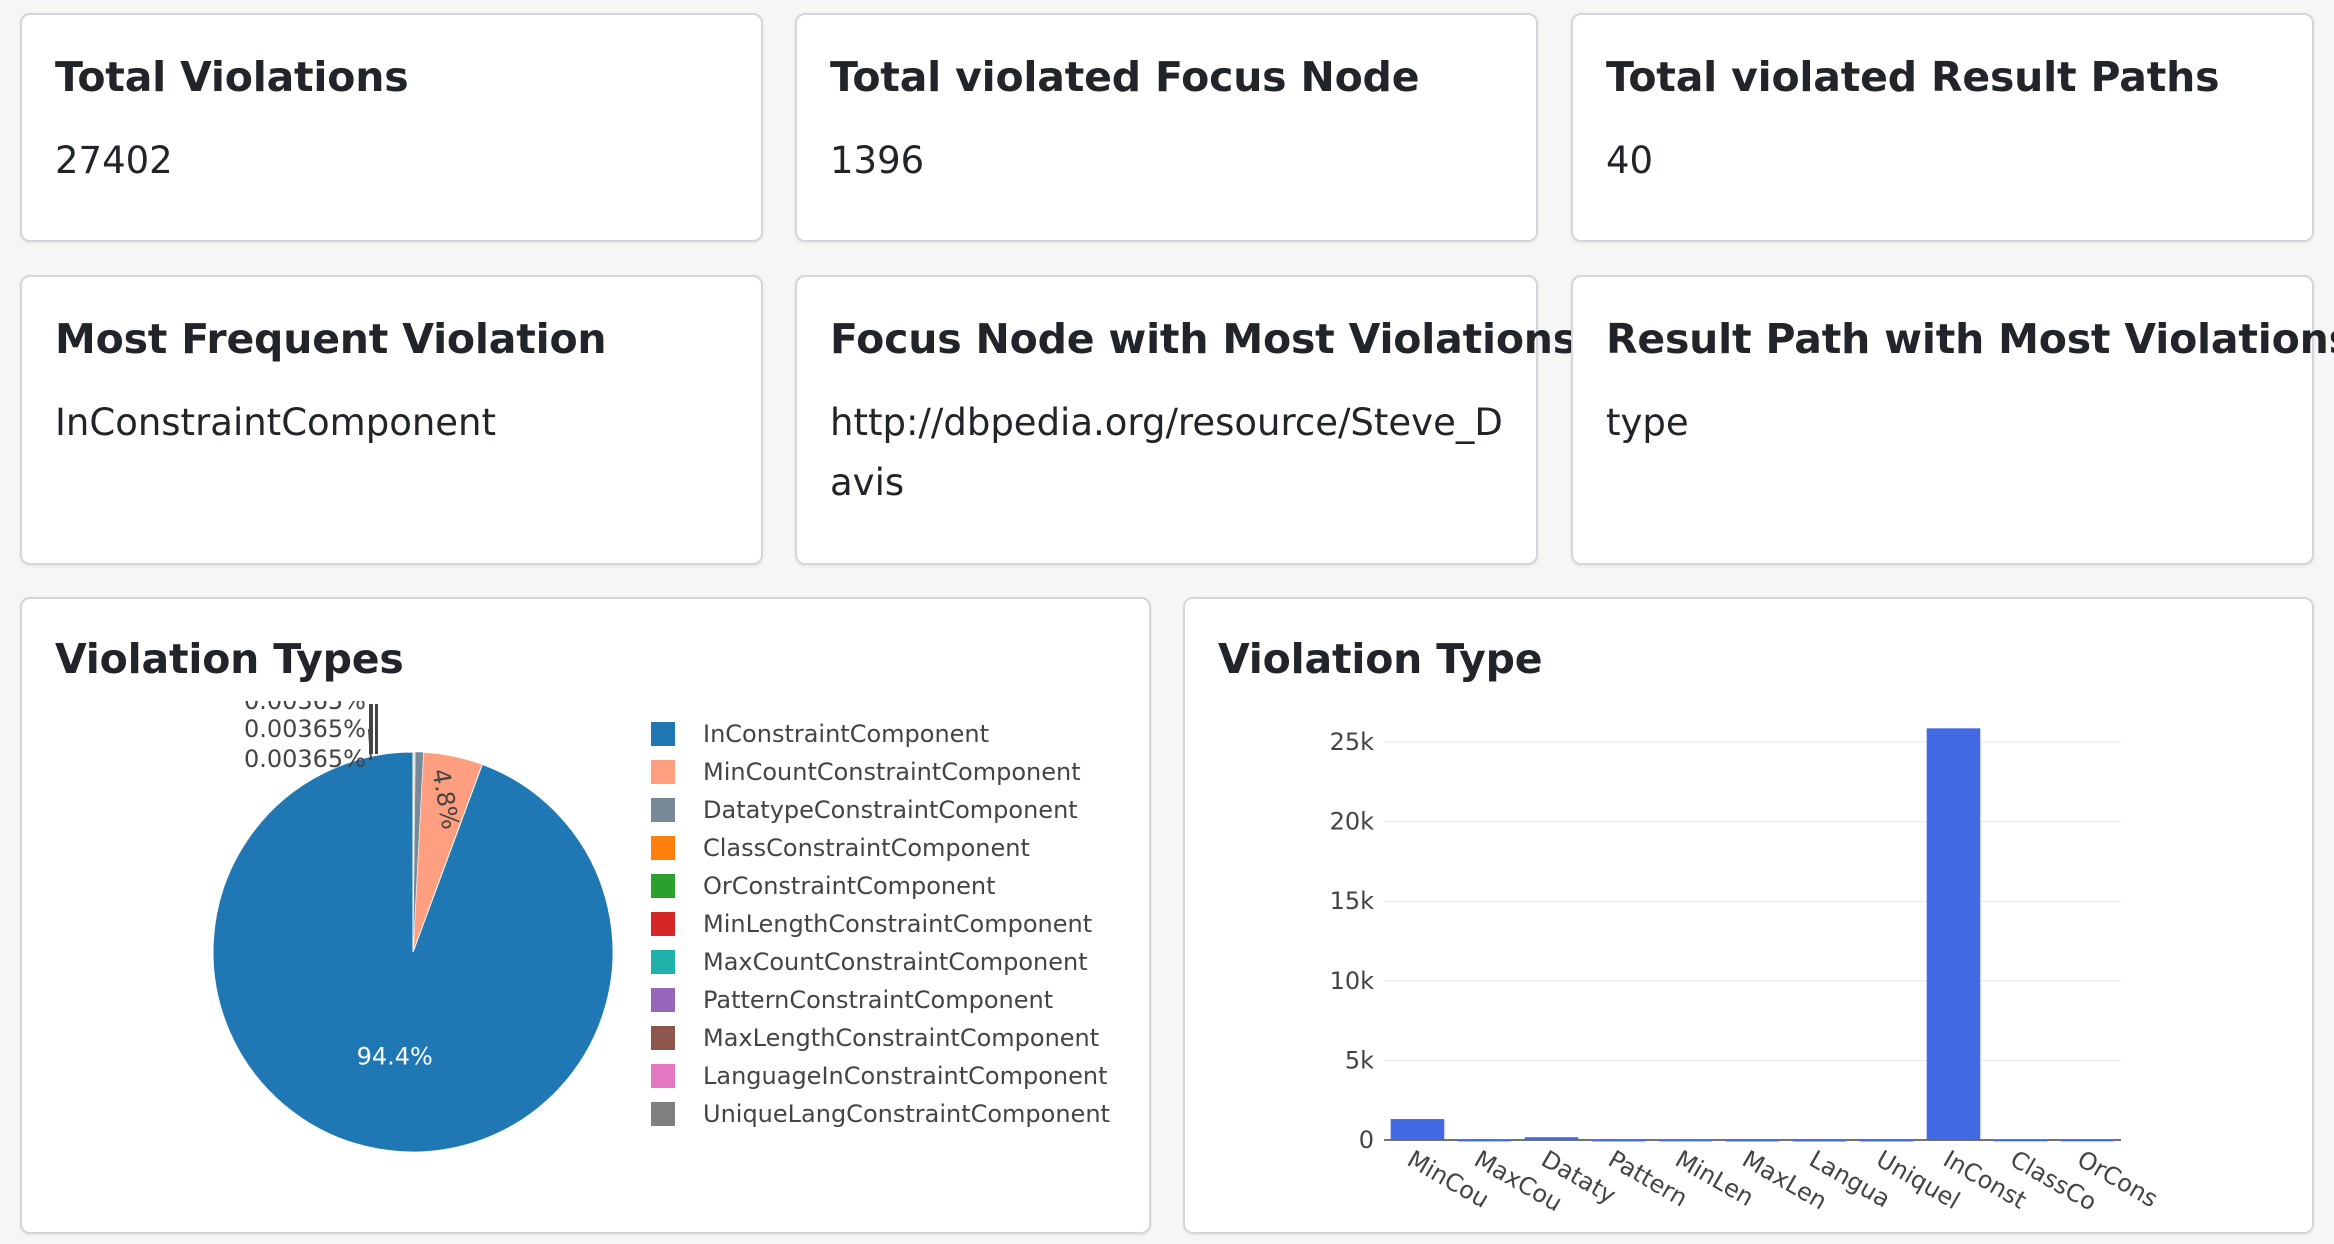 This screenshot has height=1244, width=2334. Describe the element at coordinates (1366, 1140) in the screenshot. I see `y-tick-label: 0` at that location.